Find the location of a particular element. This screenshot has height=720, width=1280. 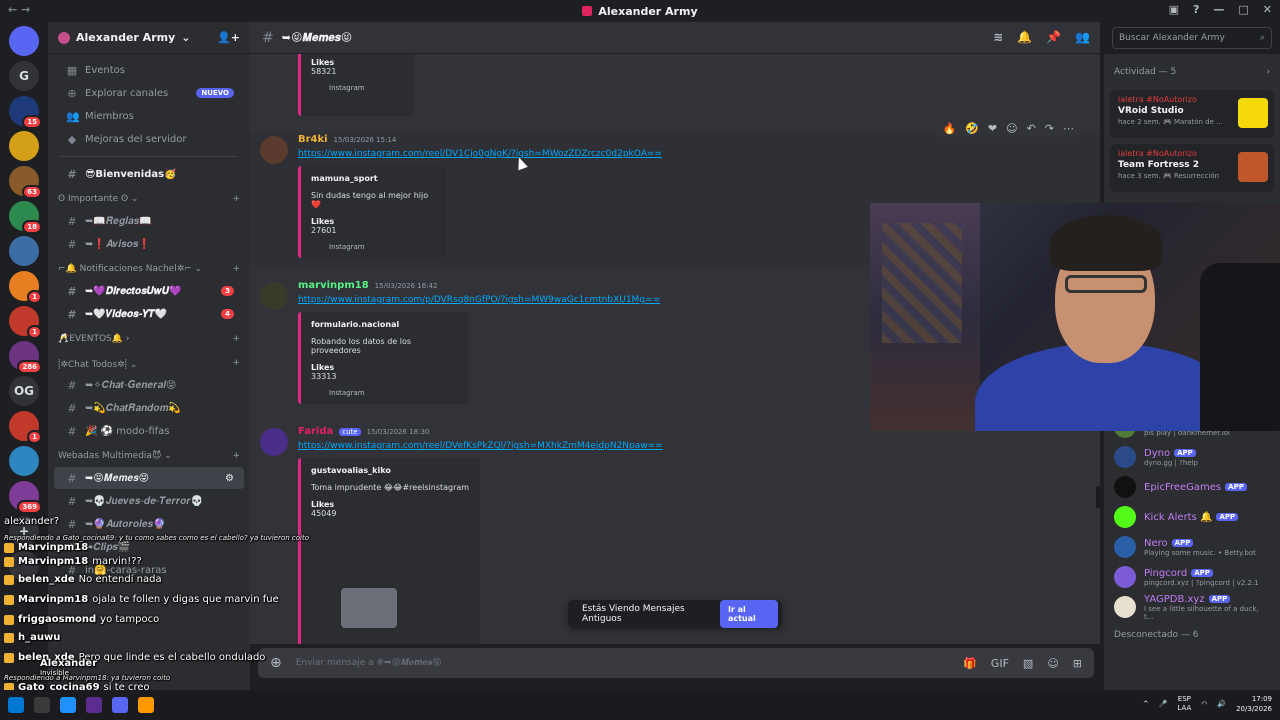

author-name: marvinpm18 is located at coordinates (333, 285).